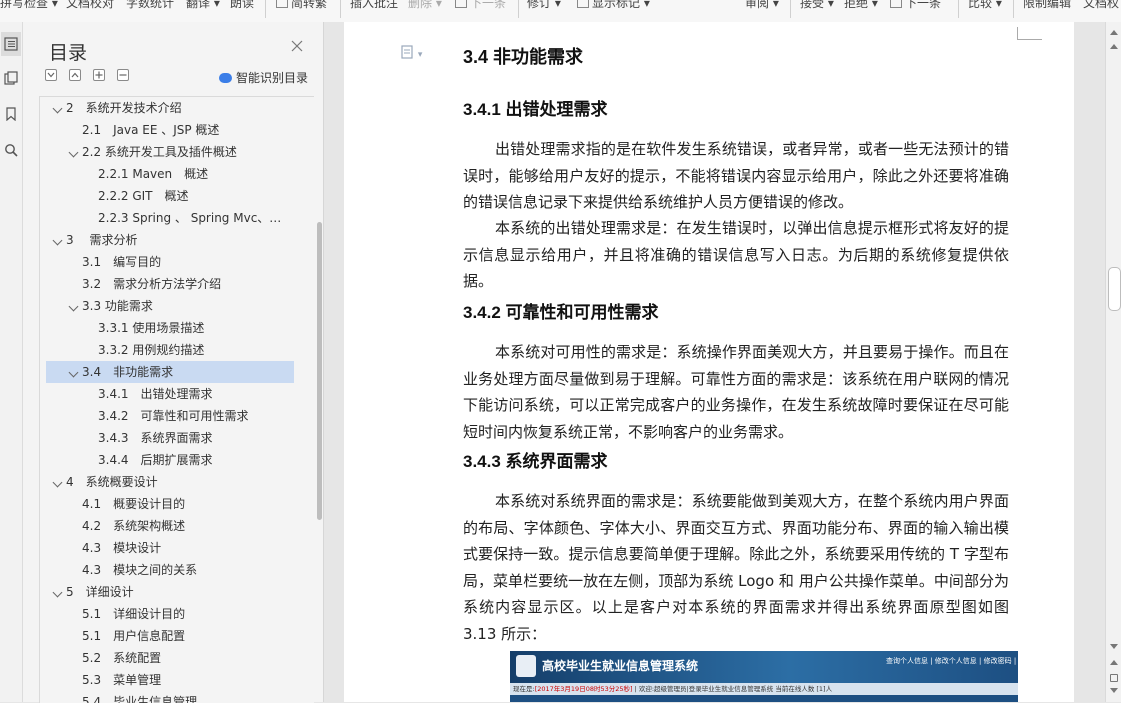 This screenshot has width=1121, height=703. What do you see at coordinates (170, 592) in the screenshot?
I see `toc-item: 5 详细设计` at bounding box center [170, 592].